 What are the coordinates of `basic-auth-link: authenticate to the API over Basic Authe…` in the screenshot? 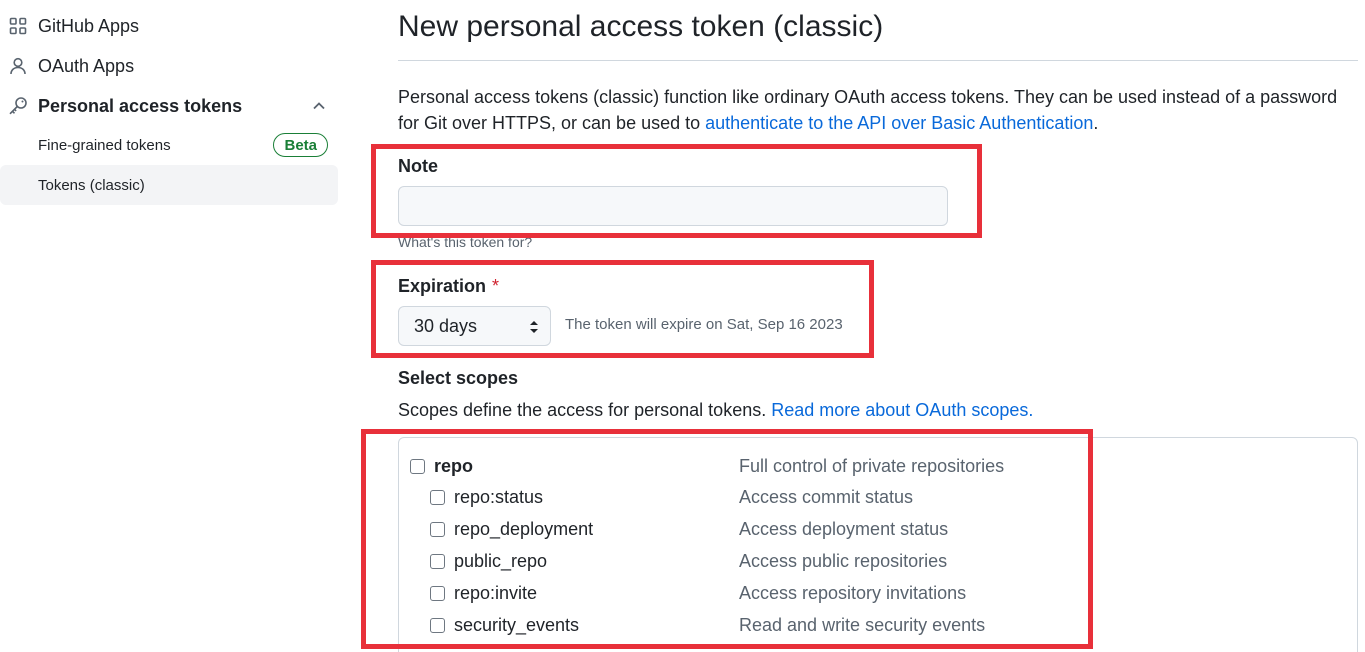 It's located at (899, 123).